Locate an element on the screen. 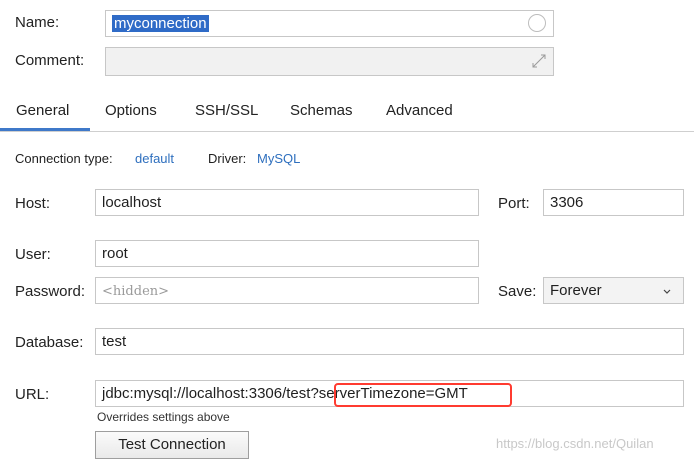 The height and width of the screenshot is (464, 694). driver-label: Driver: is located at coordinates (227, 158).